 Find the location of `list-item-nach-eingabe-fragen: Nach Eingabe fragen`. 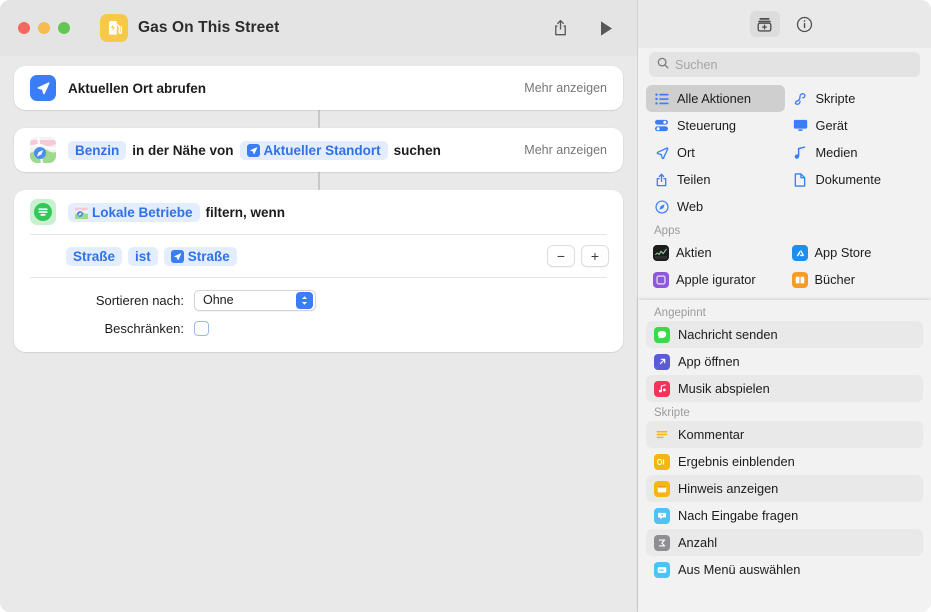

list-item-nach-eingabe-fragen: Nach Eingabe fragen is located at coordinates (784, 515).